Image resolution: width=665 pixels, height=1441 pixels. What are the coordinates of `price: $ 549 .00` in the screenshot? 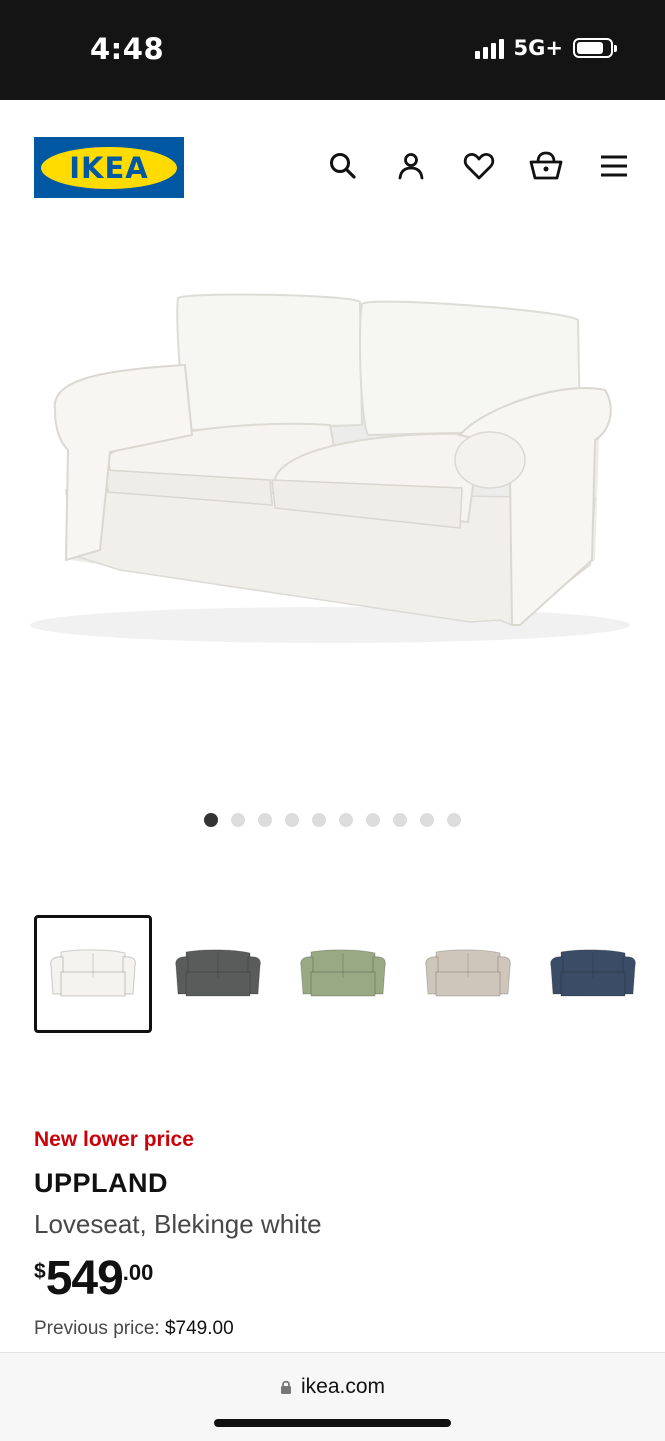 It's located at (334, 1279).